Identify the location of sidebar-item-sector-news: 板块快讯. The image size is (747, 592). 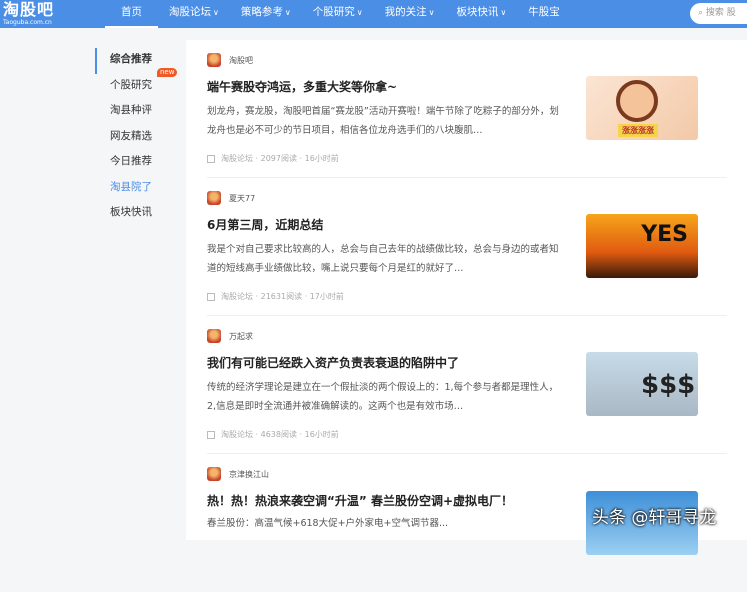
(140, 214).